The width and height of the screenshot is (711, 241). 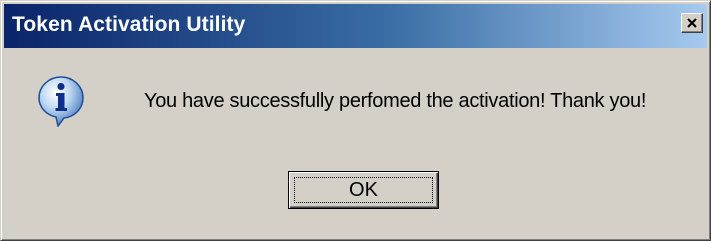 What do you see at coordinates (129, 24) in the screenshot?
I see `window-title: Token Activation Utility` at bounding box center [129, 24].